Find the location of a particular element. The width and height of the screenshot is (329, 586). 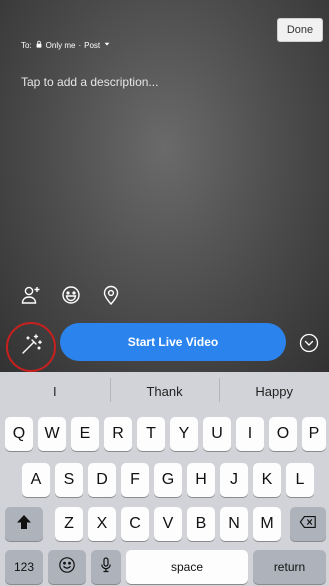

key-a: A is located at coordinates (36, 480).